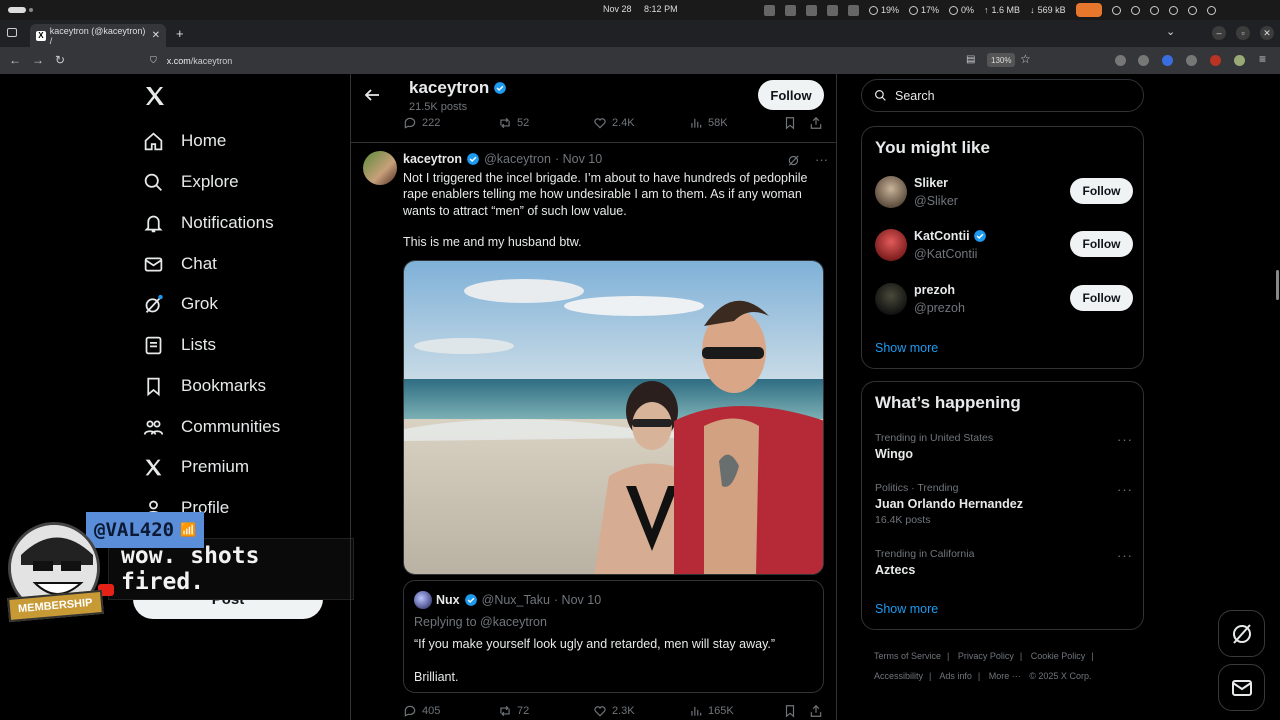 The width and height of the screenshot is (1280, 720). Describe the element at coordinates (898, 676) in the screenshot. I see `accessibility-link: Accessibility` at that location.